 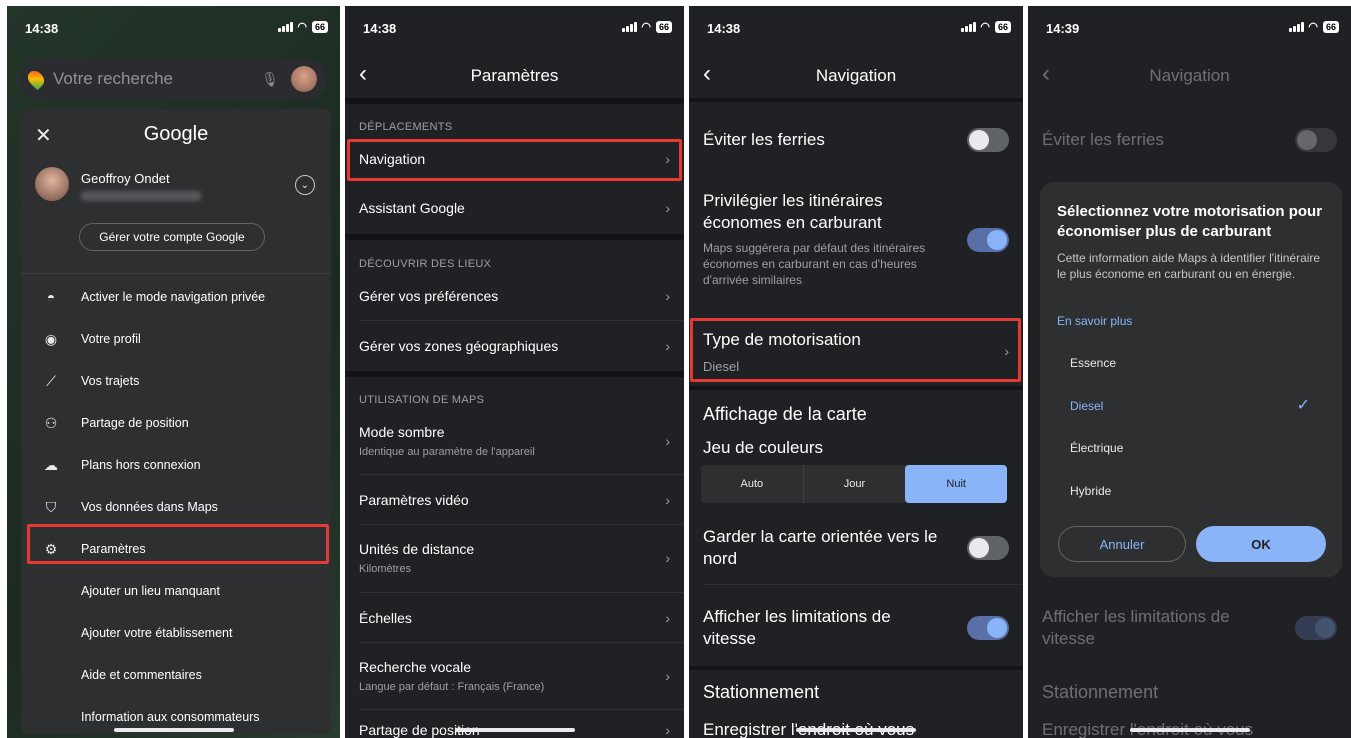 What do you see at coordinates (51, 380) in the screenshot?
I see `timeline-icon: ⟋` at bounding box center [51, 380].